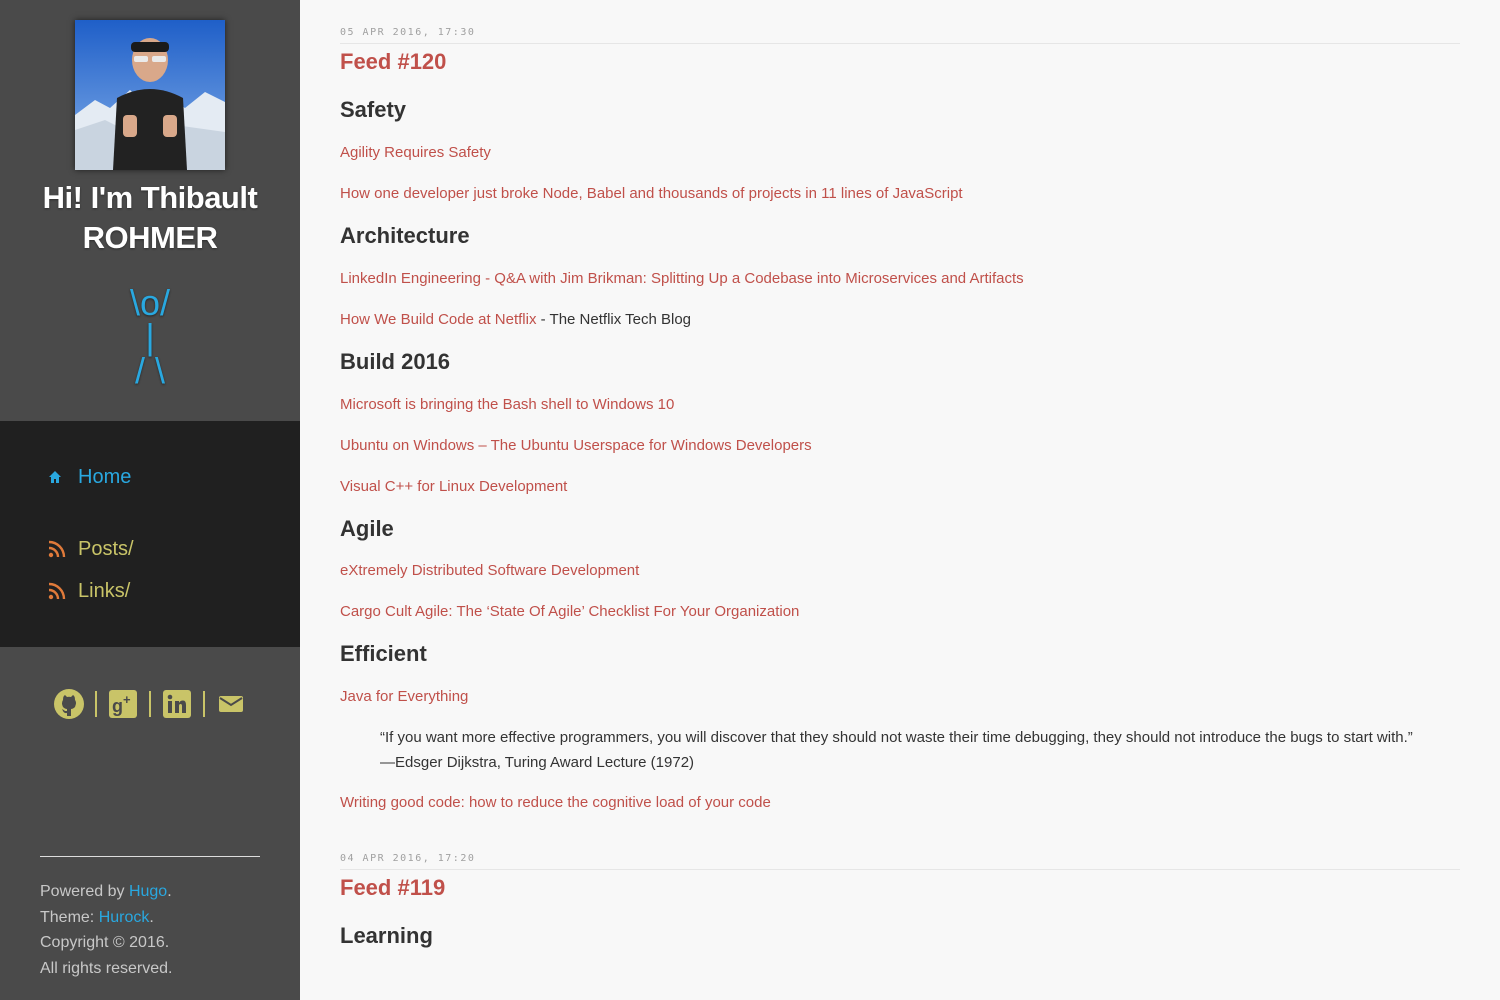 This screenshot has width=1500, height=1000. What do you see at coordinates (614, 319) in the screenshot?
I see `link-source: - The Netflix Tech Blog` at bounding box center [614, 319].